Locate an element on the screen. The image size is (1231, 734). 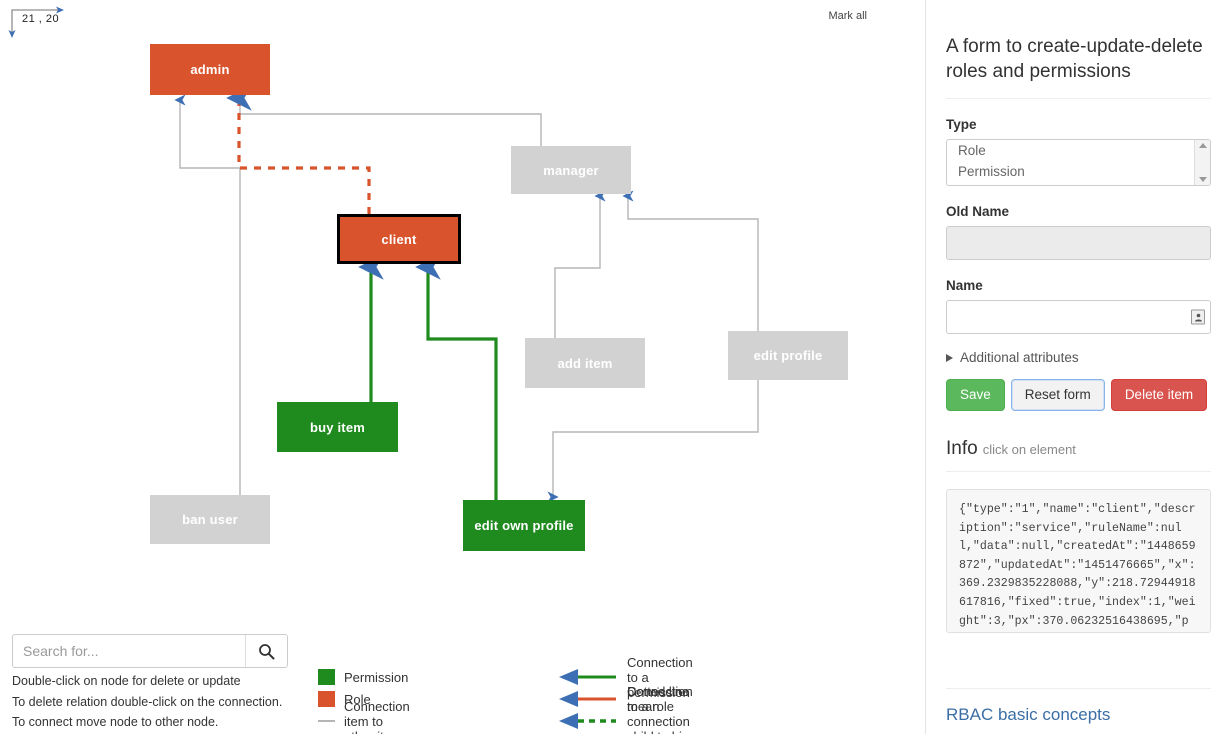
name-label: Name is located at coordinates (964, 285).